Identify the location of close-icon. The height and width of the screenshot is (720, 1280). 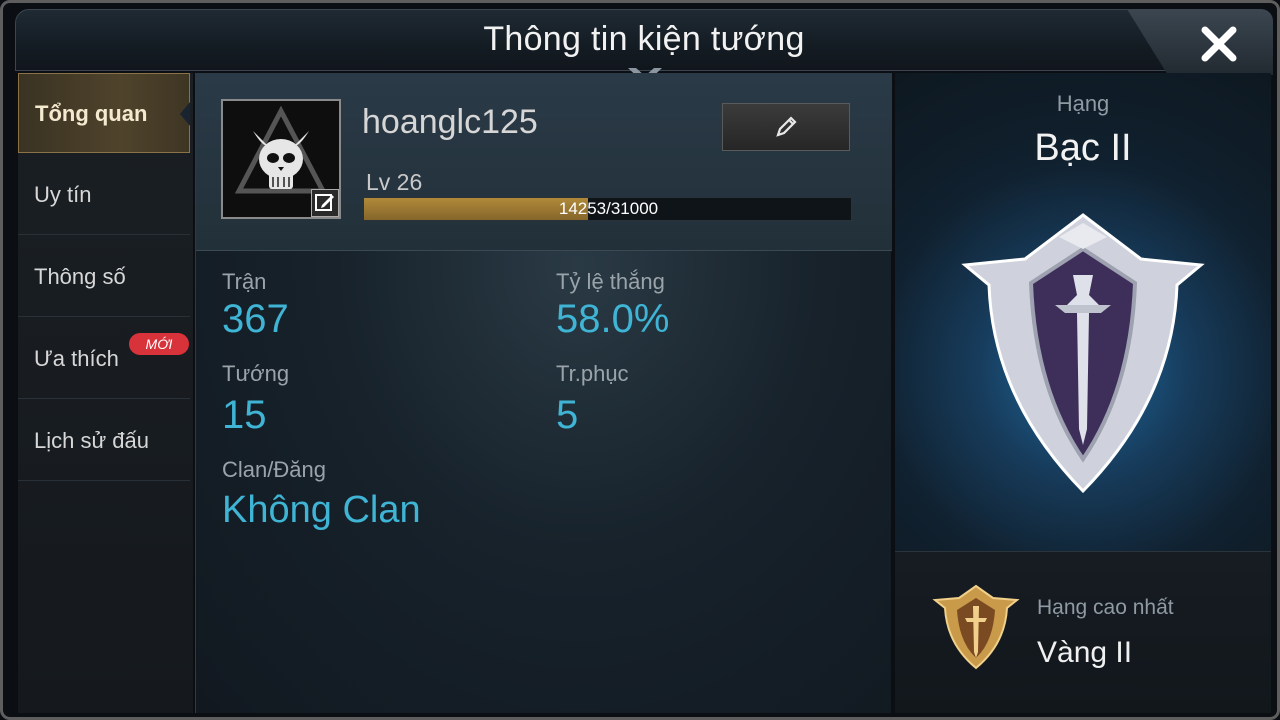
(1219, 44).